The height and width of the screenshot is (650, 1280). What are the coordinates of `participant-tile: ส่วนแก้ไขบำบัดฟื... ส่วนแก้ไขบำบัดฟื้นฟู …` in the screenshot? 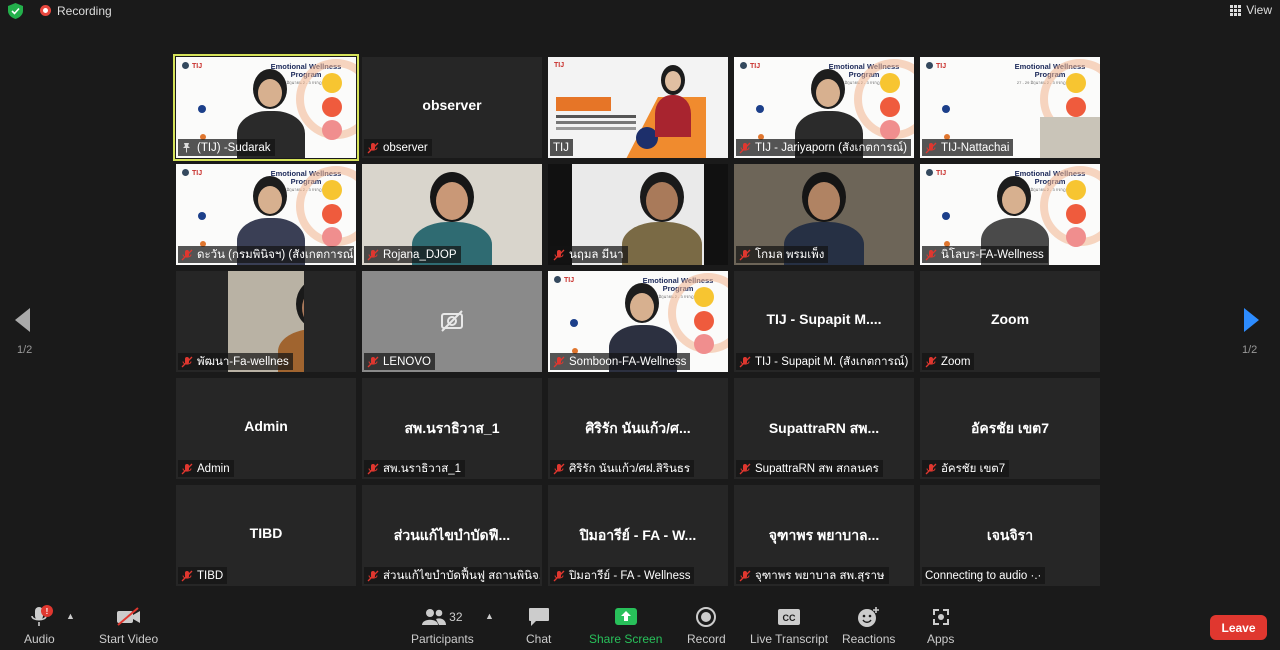 It's located at (452, 535).